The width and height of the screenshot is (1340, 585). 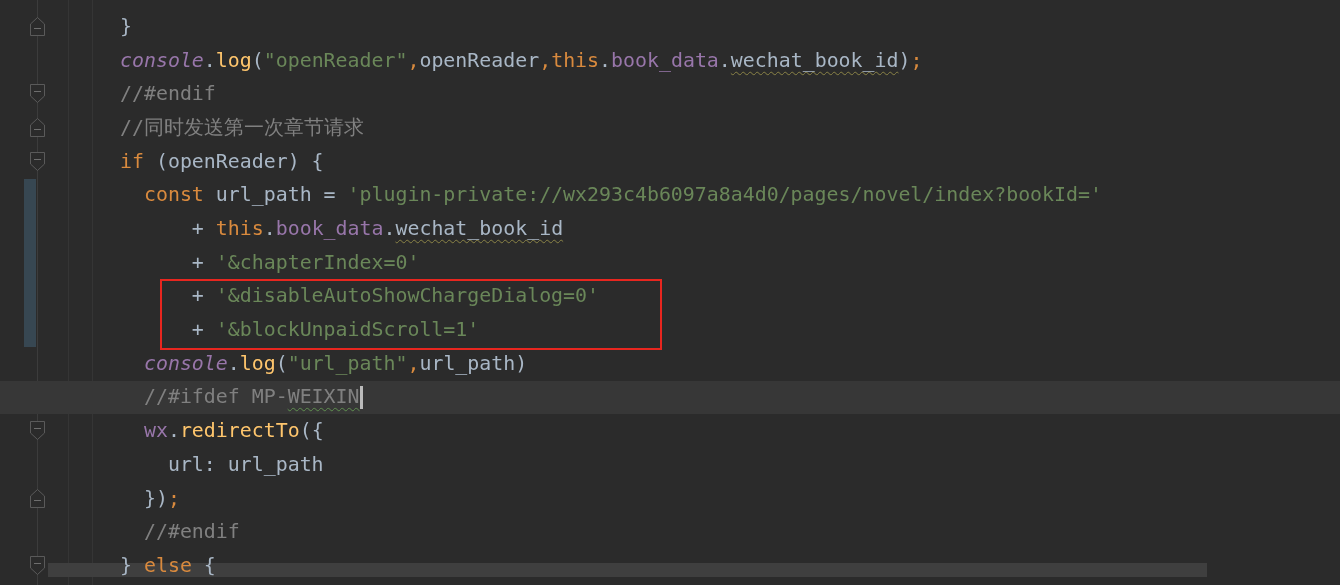 What do you see at coordinates (521, 60) in the screenshot?
I see `code-line: console.log("openReader",openReader,this.book_data.wechat_book_id);` at bounding box center [521, 60].